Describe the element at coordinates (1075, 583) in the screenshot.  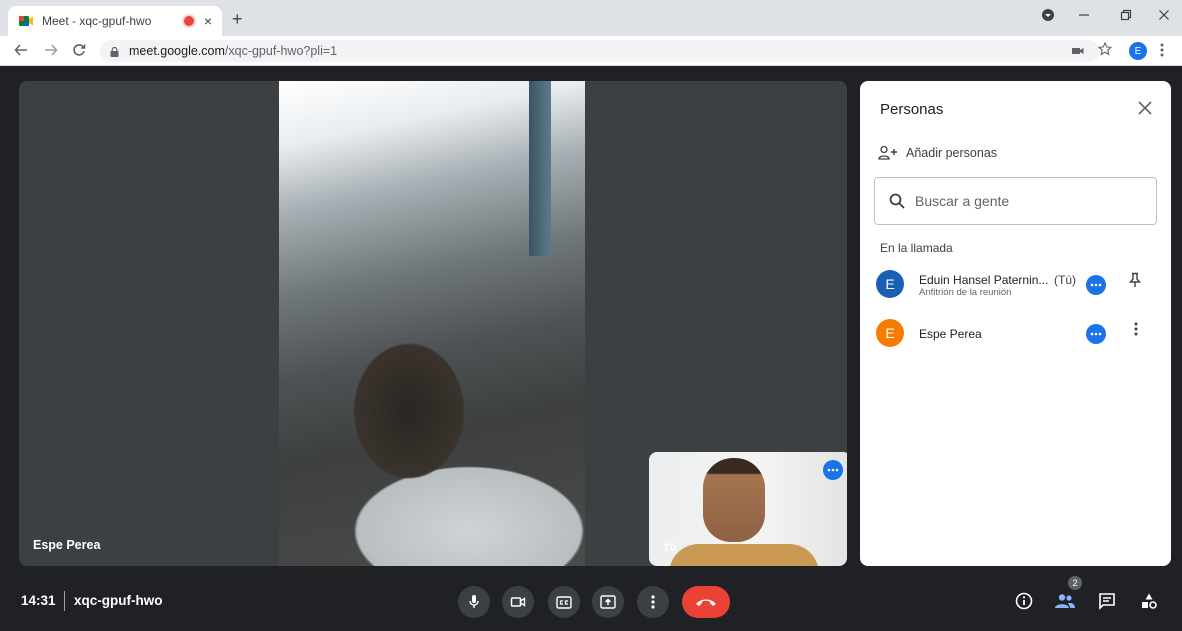
I see `people-count-badge: 2` at that location.